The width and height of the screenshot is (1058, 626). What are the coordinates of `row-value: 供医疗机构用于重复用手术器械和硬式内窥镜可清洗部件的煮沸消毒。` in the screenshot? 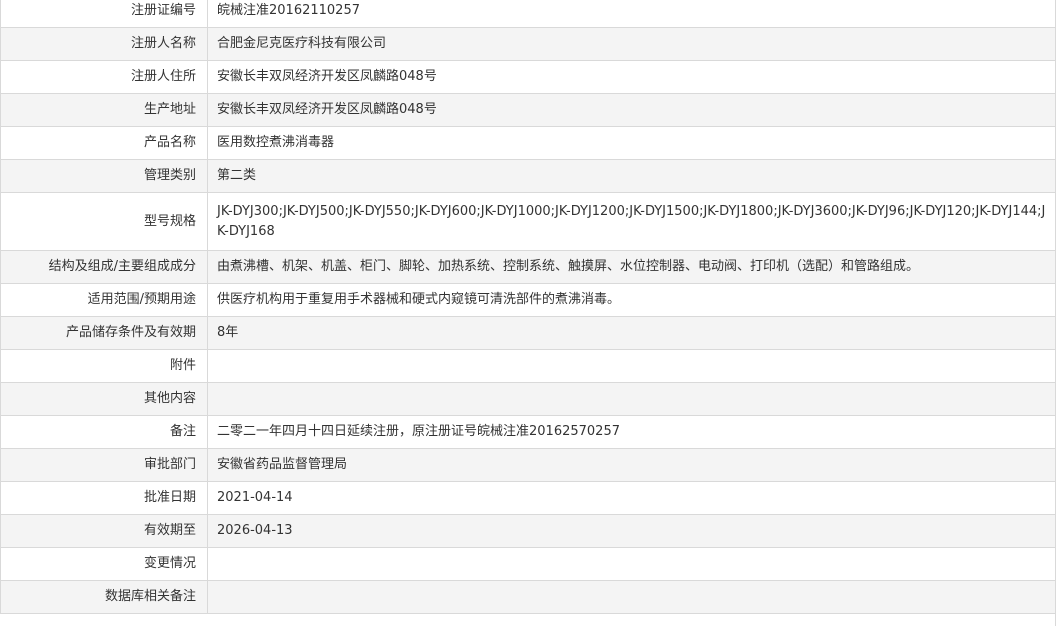 It's located at (631, 300).